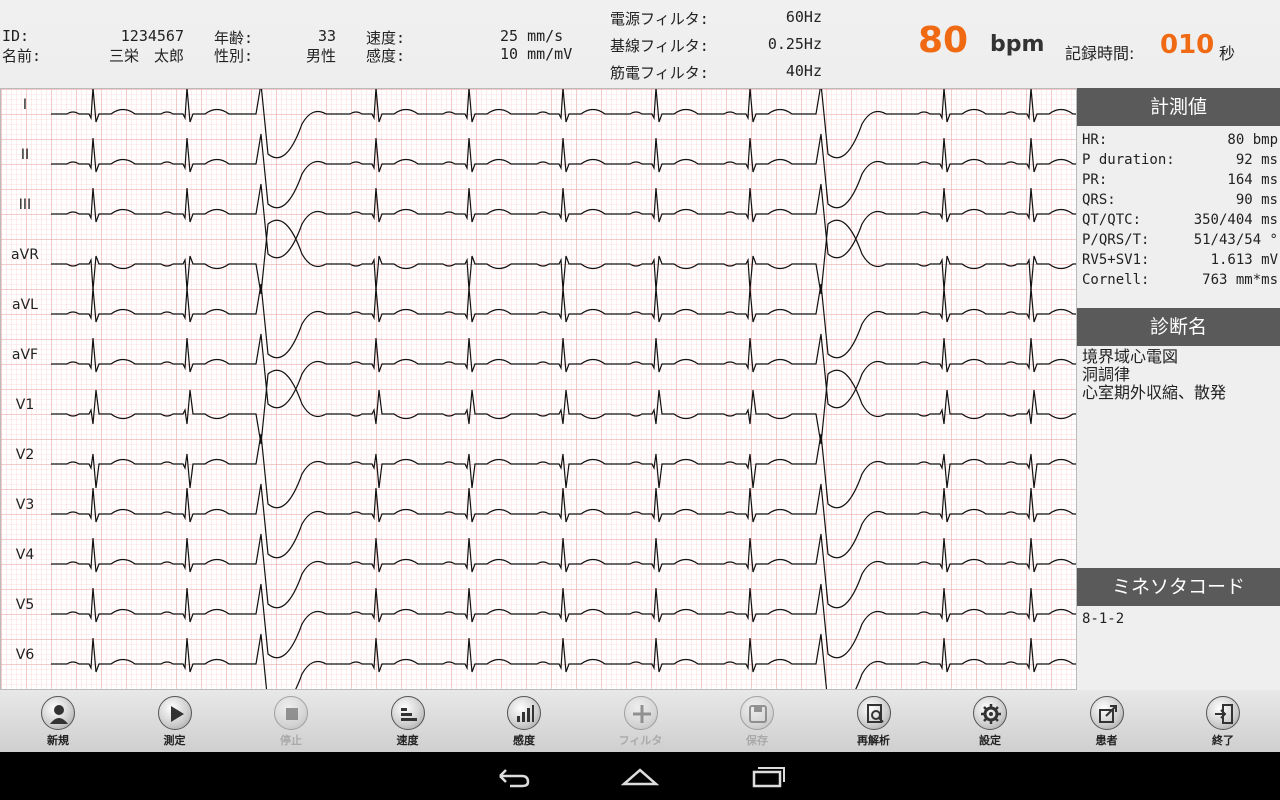 The height and width of the screenshot is (800, 1280). What do you see at coordinates (1116, 280) in the screenshot?
I see `measurement-key: Cornell:` at bounding box center [1116, 280].